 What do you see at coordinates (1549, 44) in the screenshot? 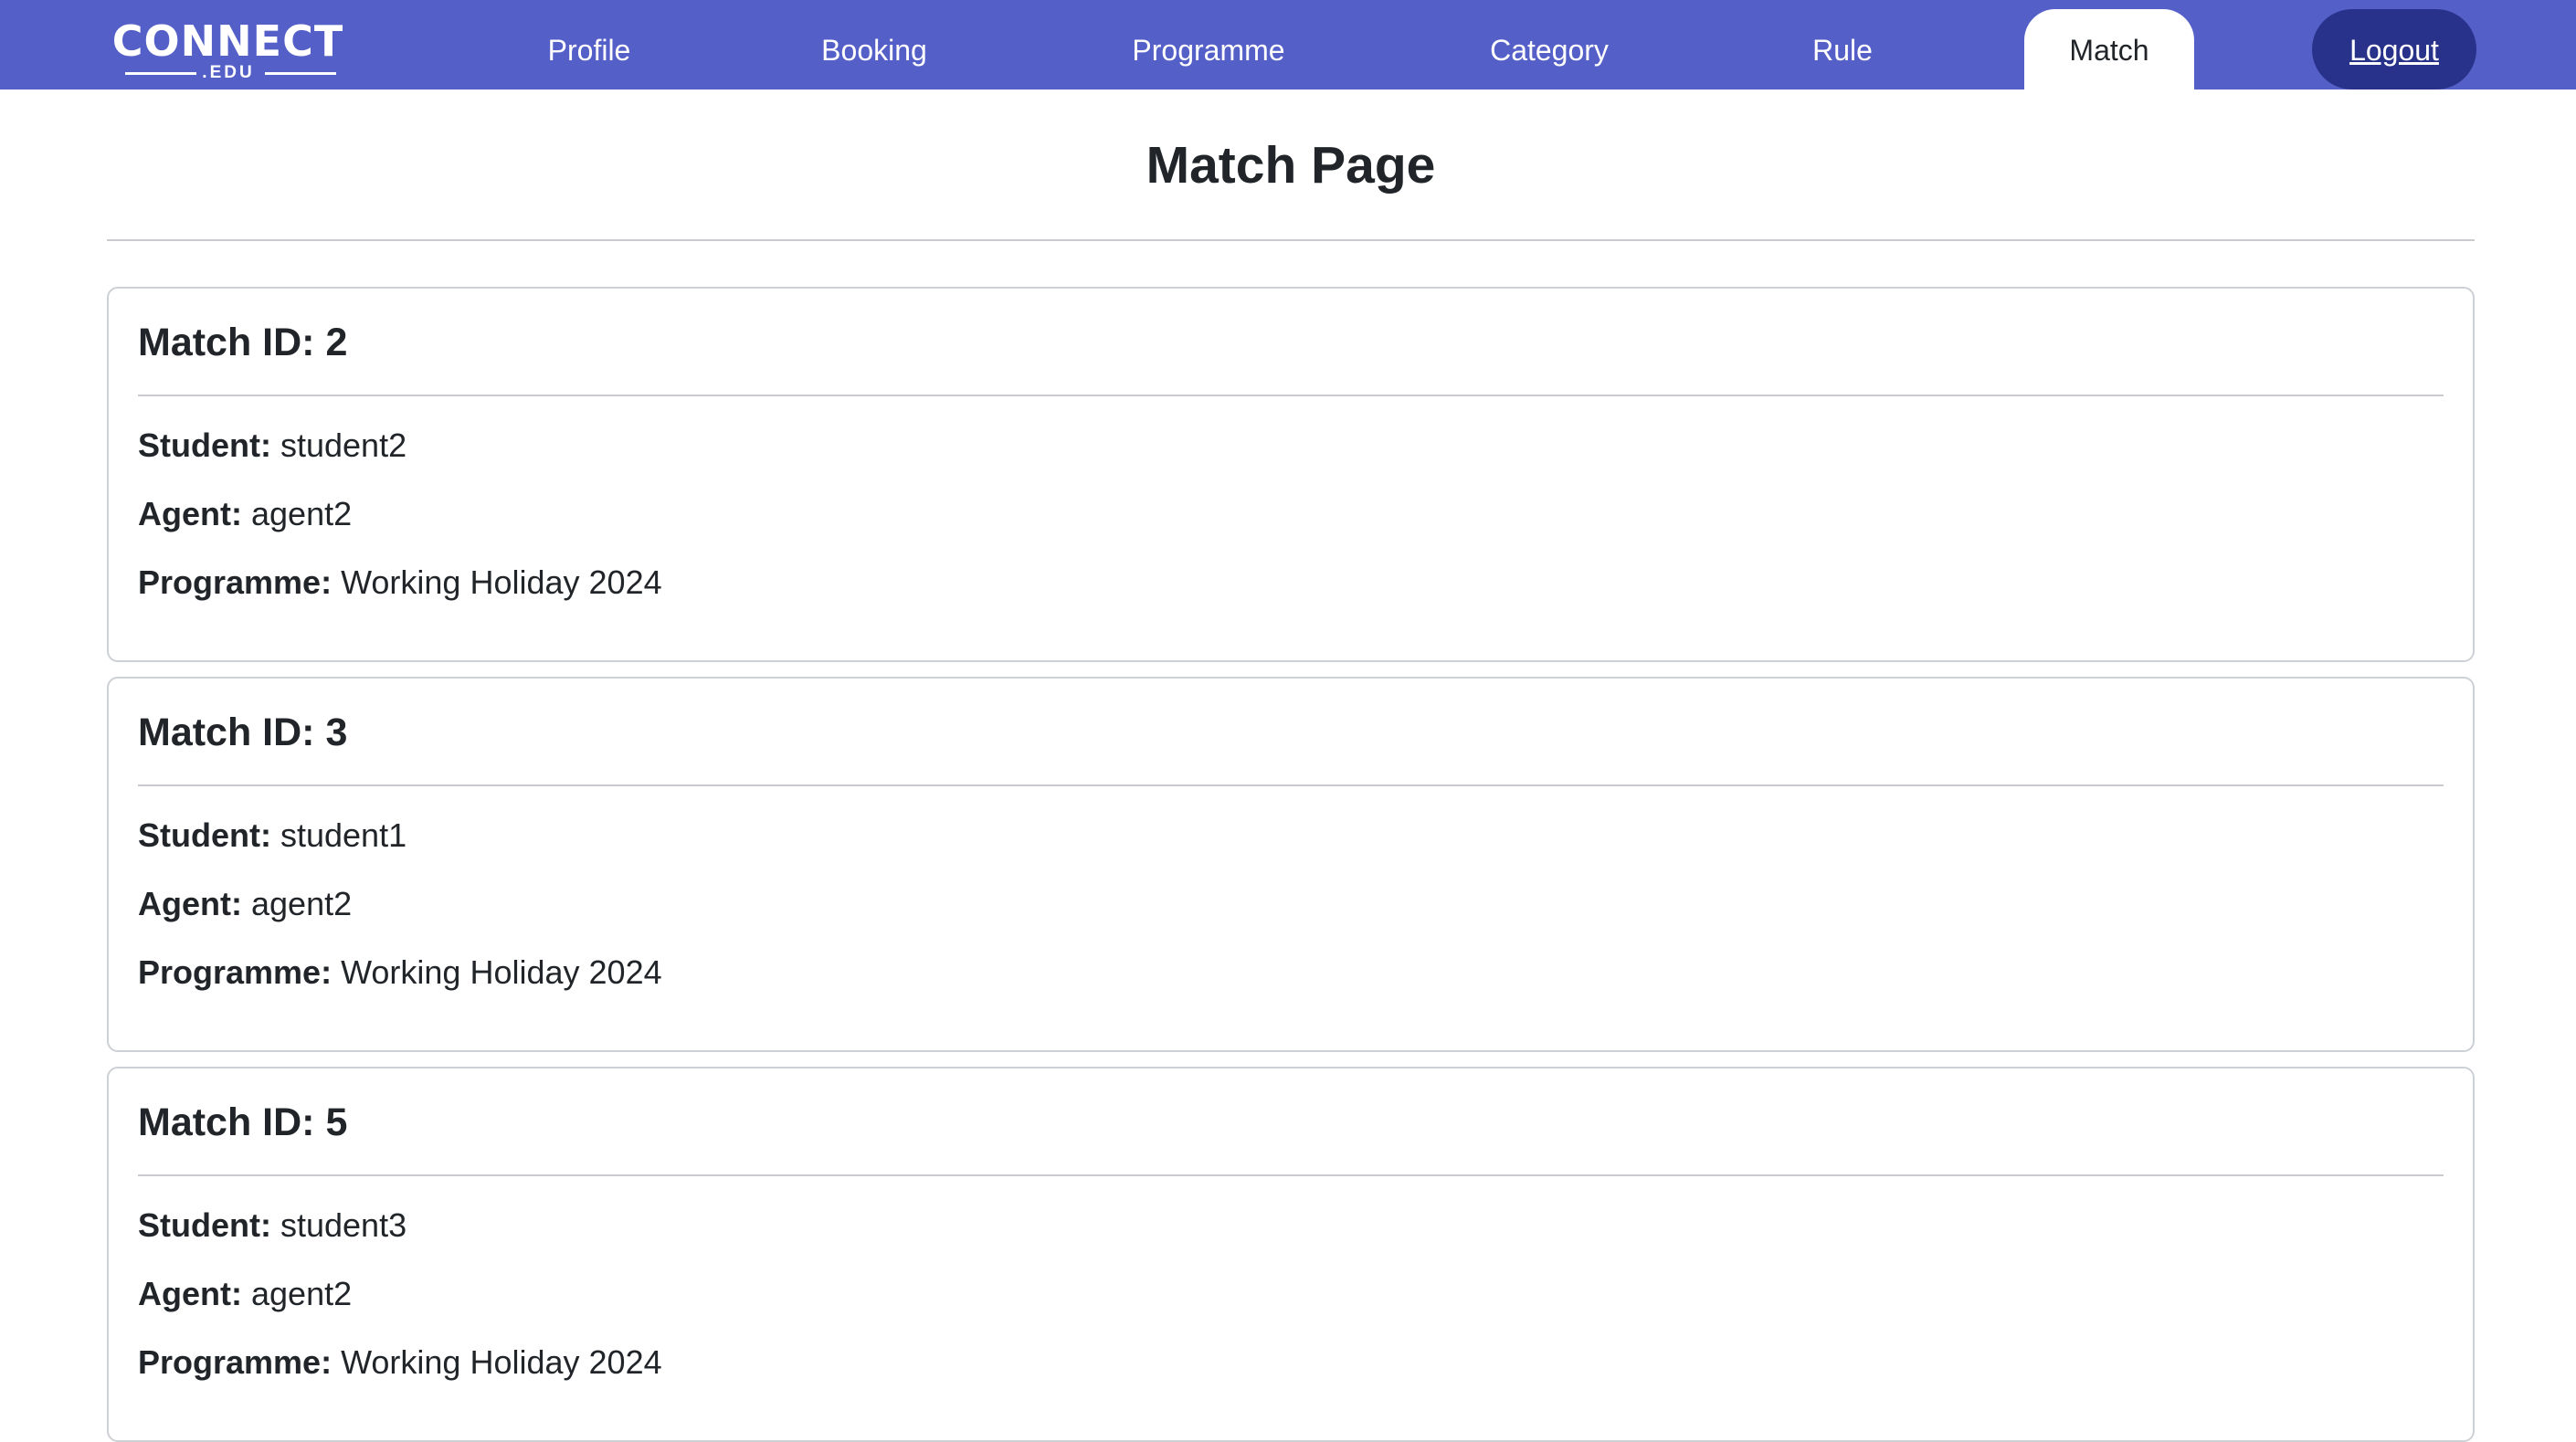
I see `nav-item-category: Category` at bounding box center [1549, 44].